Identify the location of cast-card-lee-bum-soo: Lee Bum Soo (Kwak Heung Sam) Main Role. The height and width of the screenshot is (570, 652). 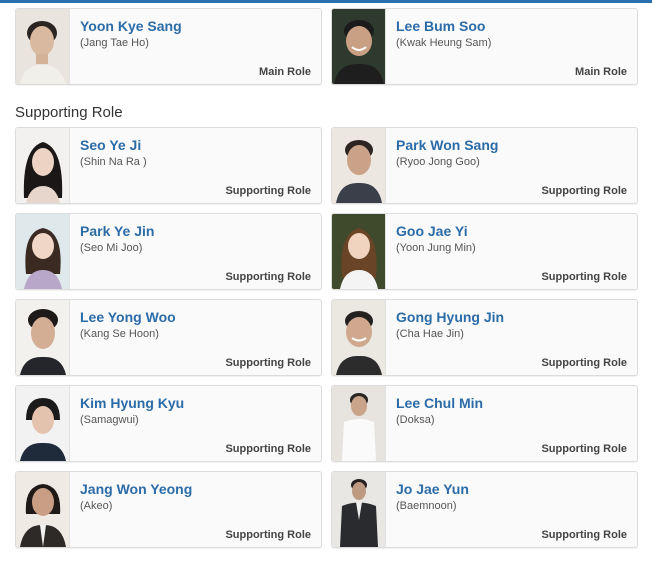
(484, 46).